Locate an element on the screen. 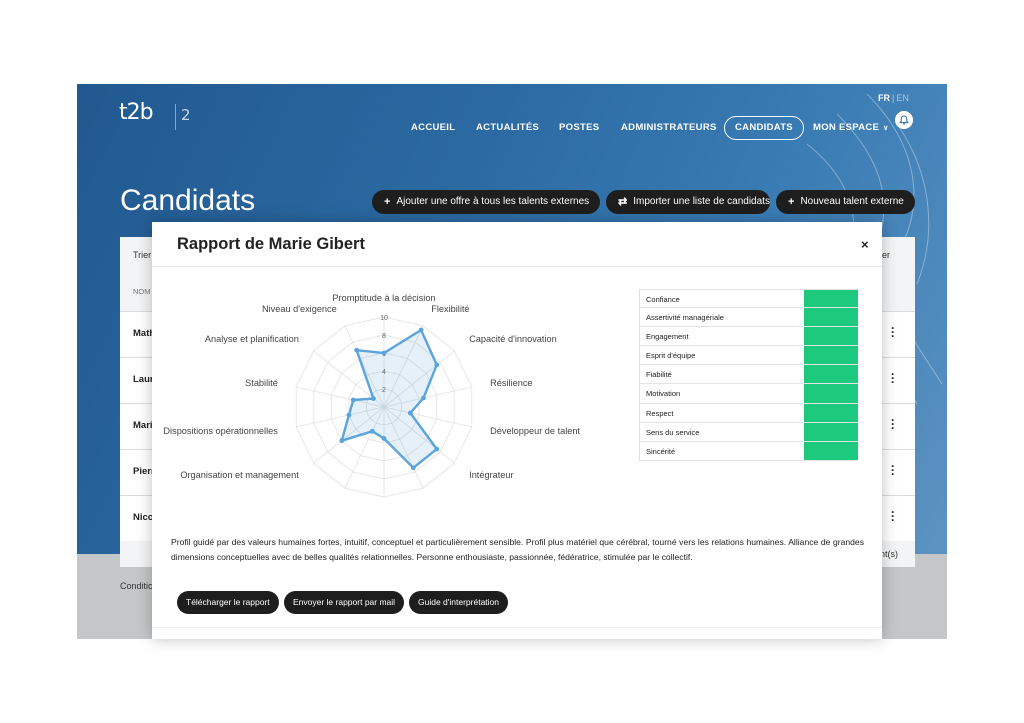 This screenshot has height=723, width=1024. language-switch: FR | EN is located at coordinates (893, 98).